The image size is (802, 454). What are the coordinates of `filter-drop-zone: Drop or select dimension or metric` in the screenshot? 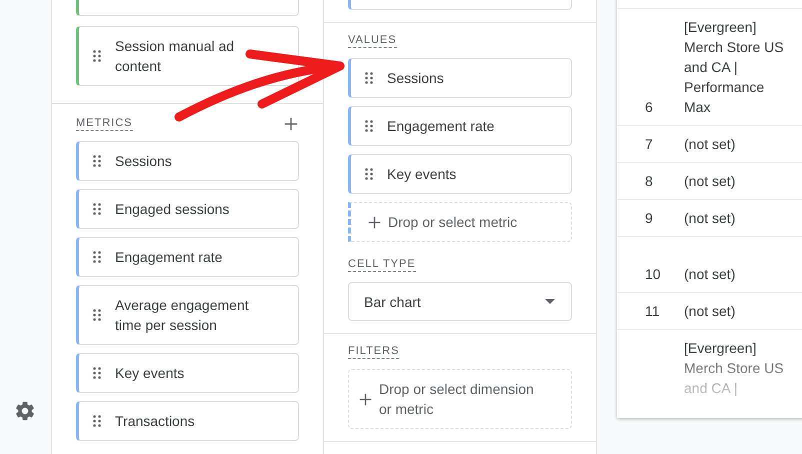 It's located at (460, 399).